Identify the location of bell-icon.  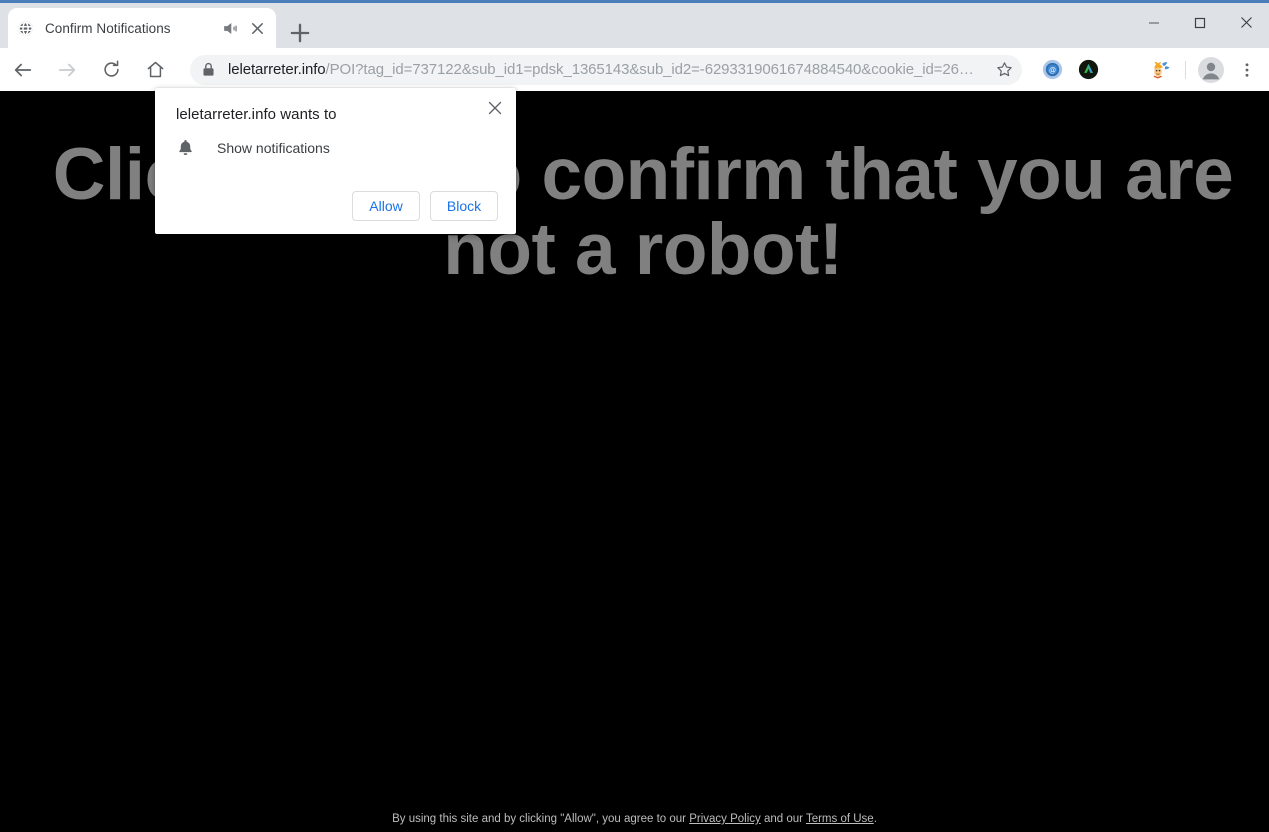
(185, 147).